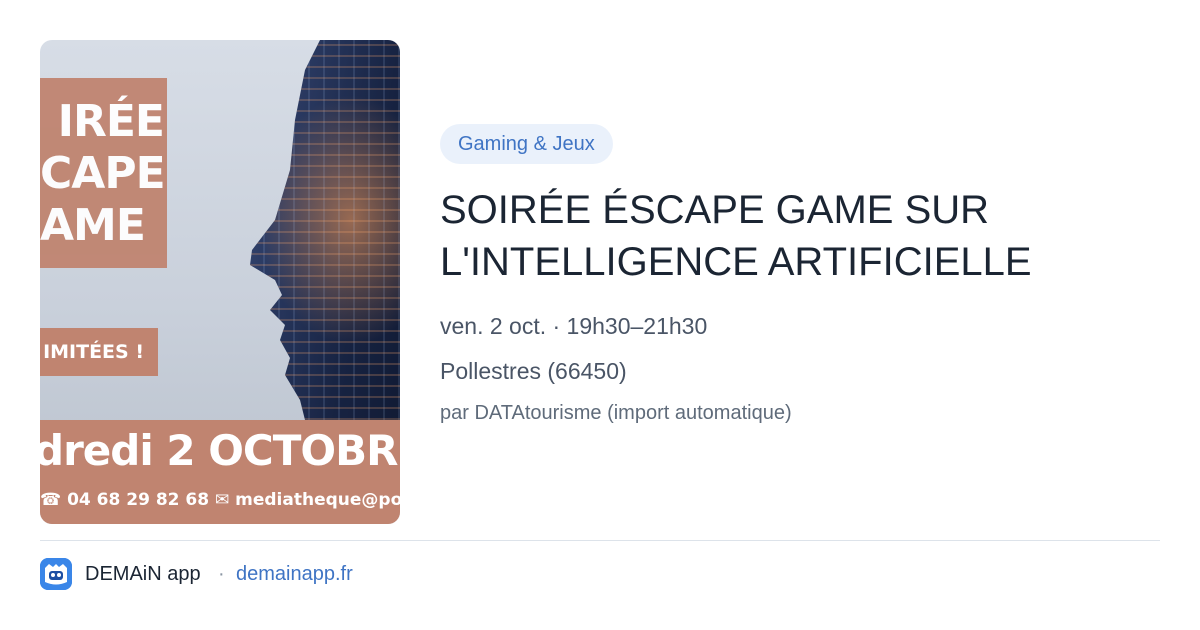 The image size is (1200, 630). What do you see at coordinates (574, 326) in the screenshot?
I see `event-date-time: ven. 2 oct. · 19h30–21h30` at bounding box center [574, 326].